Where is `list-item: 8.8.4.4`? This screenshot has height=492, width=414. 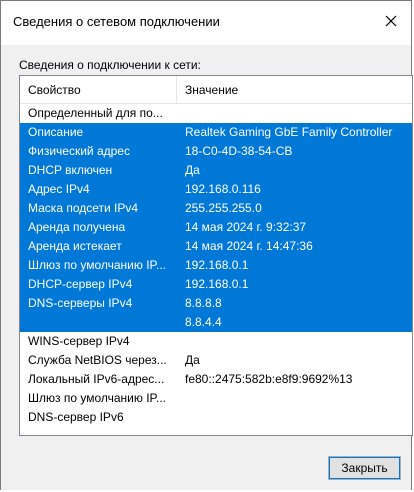 list-item: 8.8.4.4 is located at coordinates (216, 322).